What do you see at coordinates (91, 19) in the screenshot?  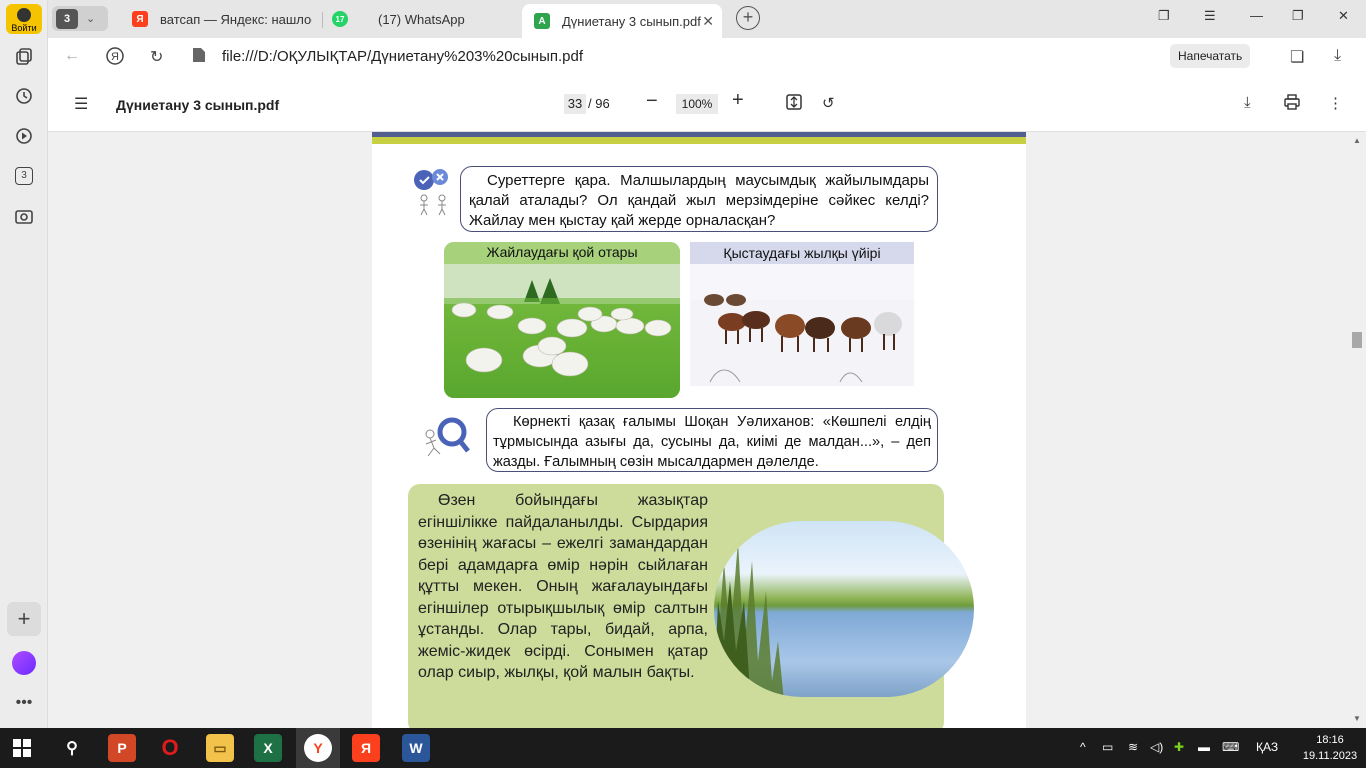 I see `chevron-down-icon: ⌄` at bounding box center [91, 19].